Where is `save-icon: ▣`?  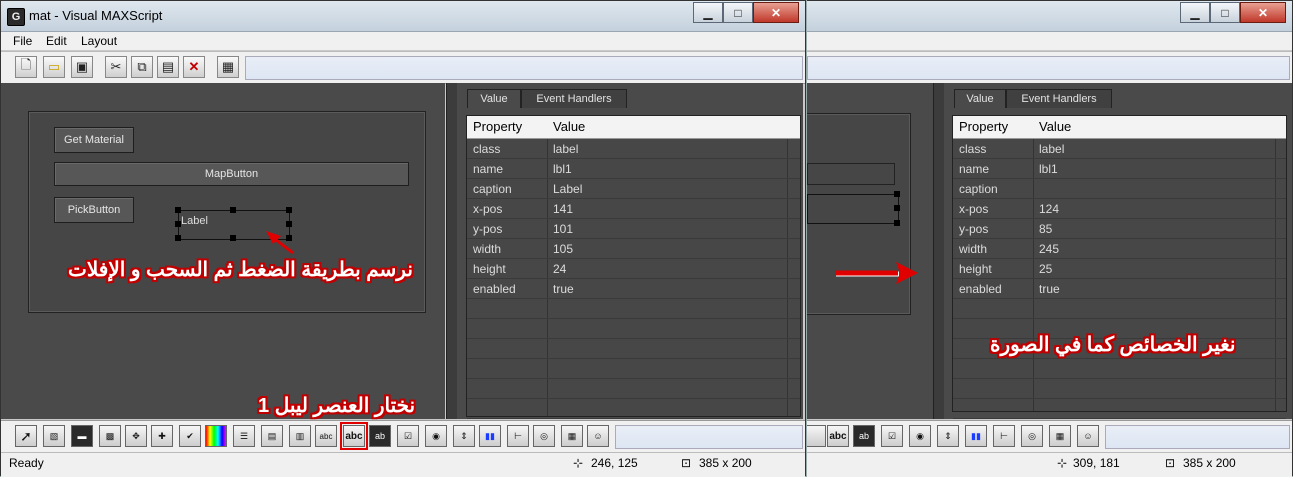 save-icon: ▣ is located at coordinates (82, 67).